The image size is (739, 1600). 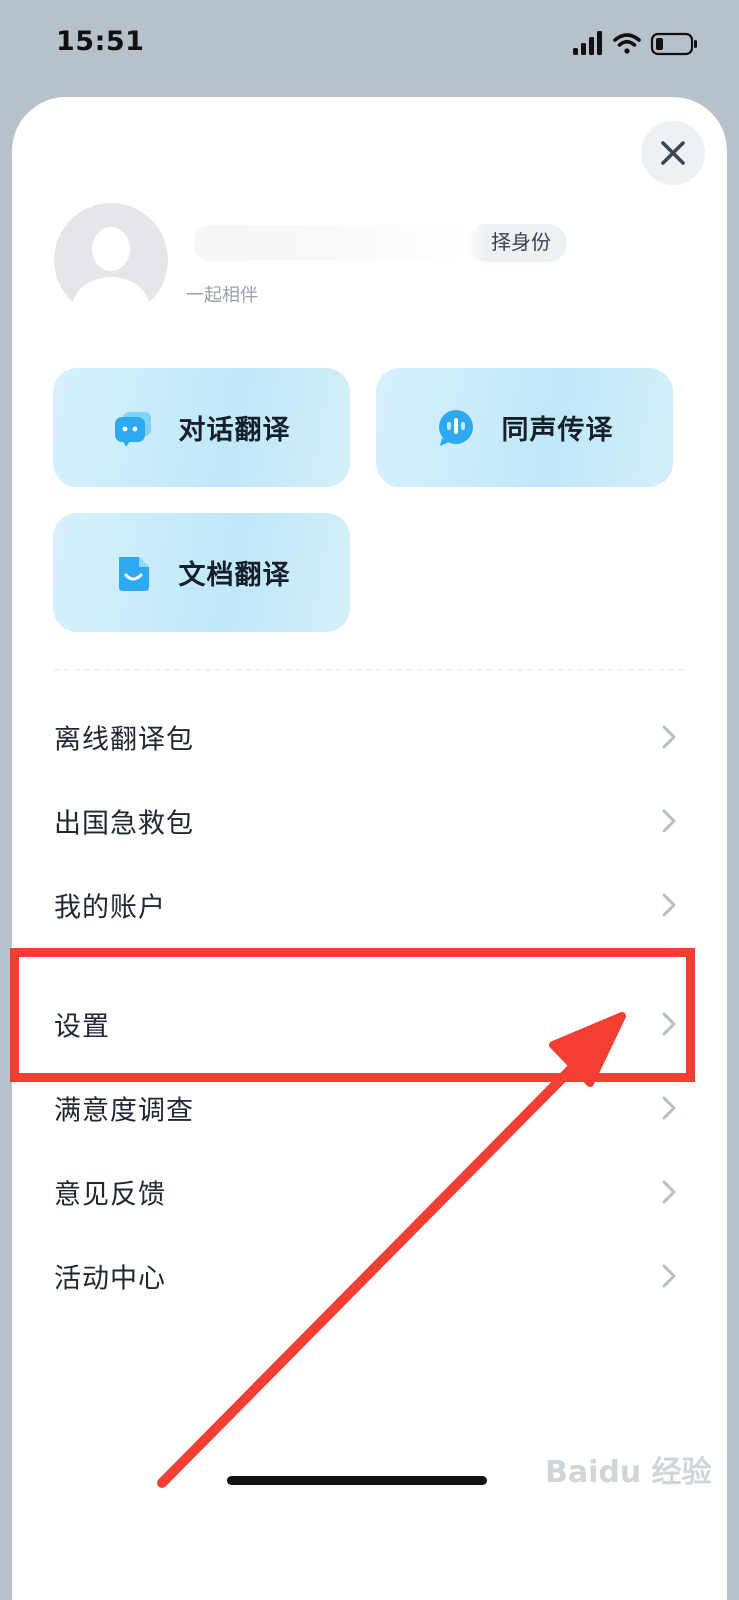 What do you see at coordinates (357, 1480) in the screenshot?
I see `home-indicator` at bounding box center [357, 1480].